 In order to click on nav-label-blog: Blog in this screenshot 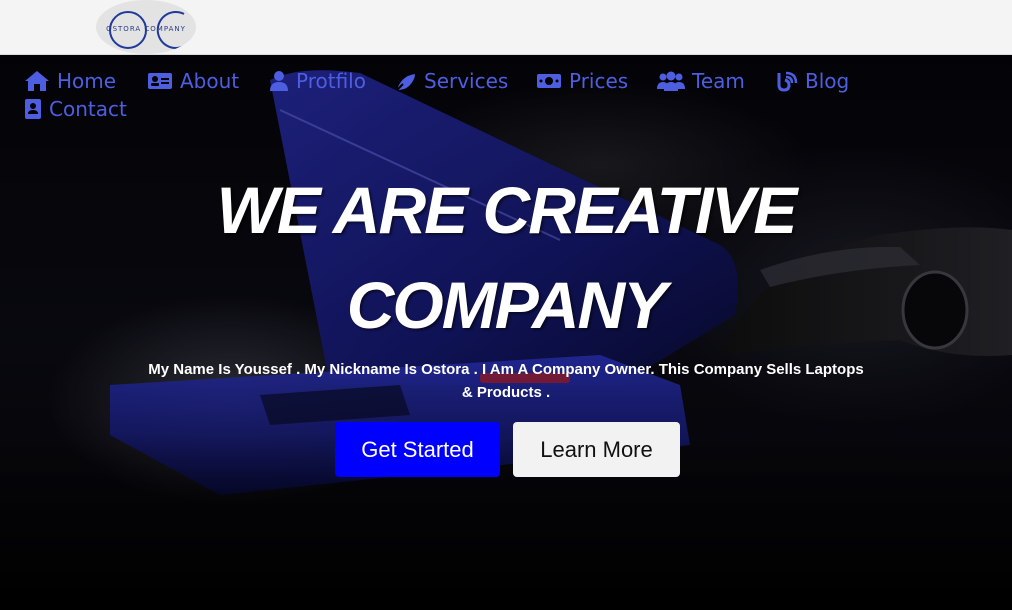, I will do `click(827, 81)`.